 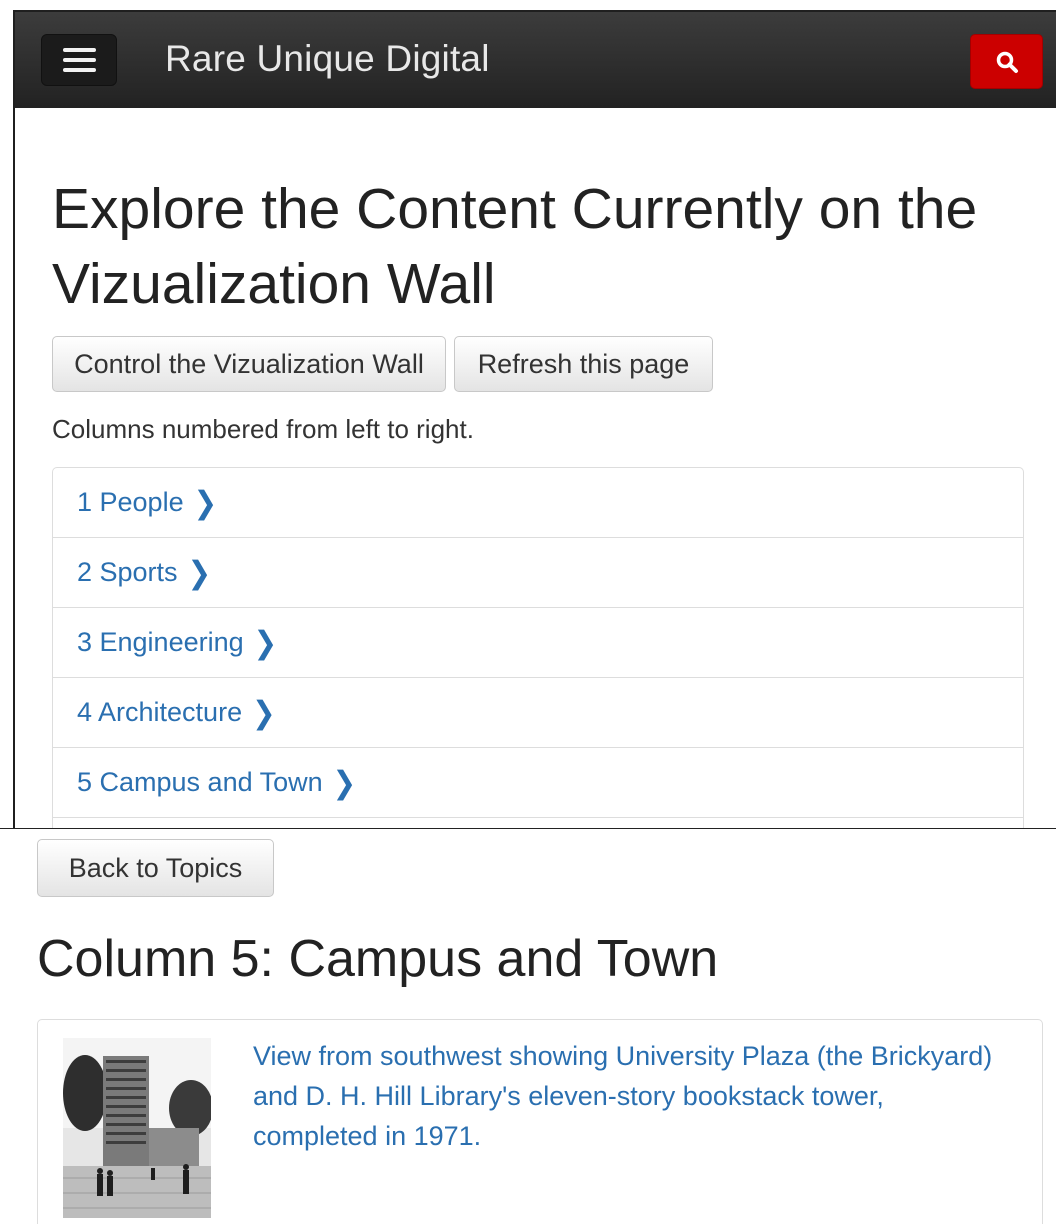 What do you see at coordinates (538, 823) in the screenshot?
I see `topic-item-next-partial` at bounding box center [538, 823].